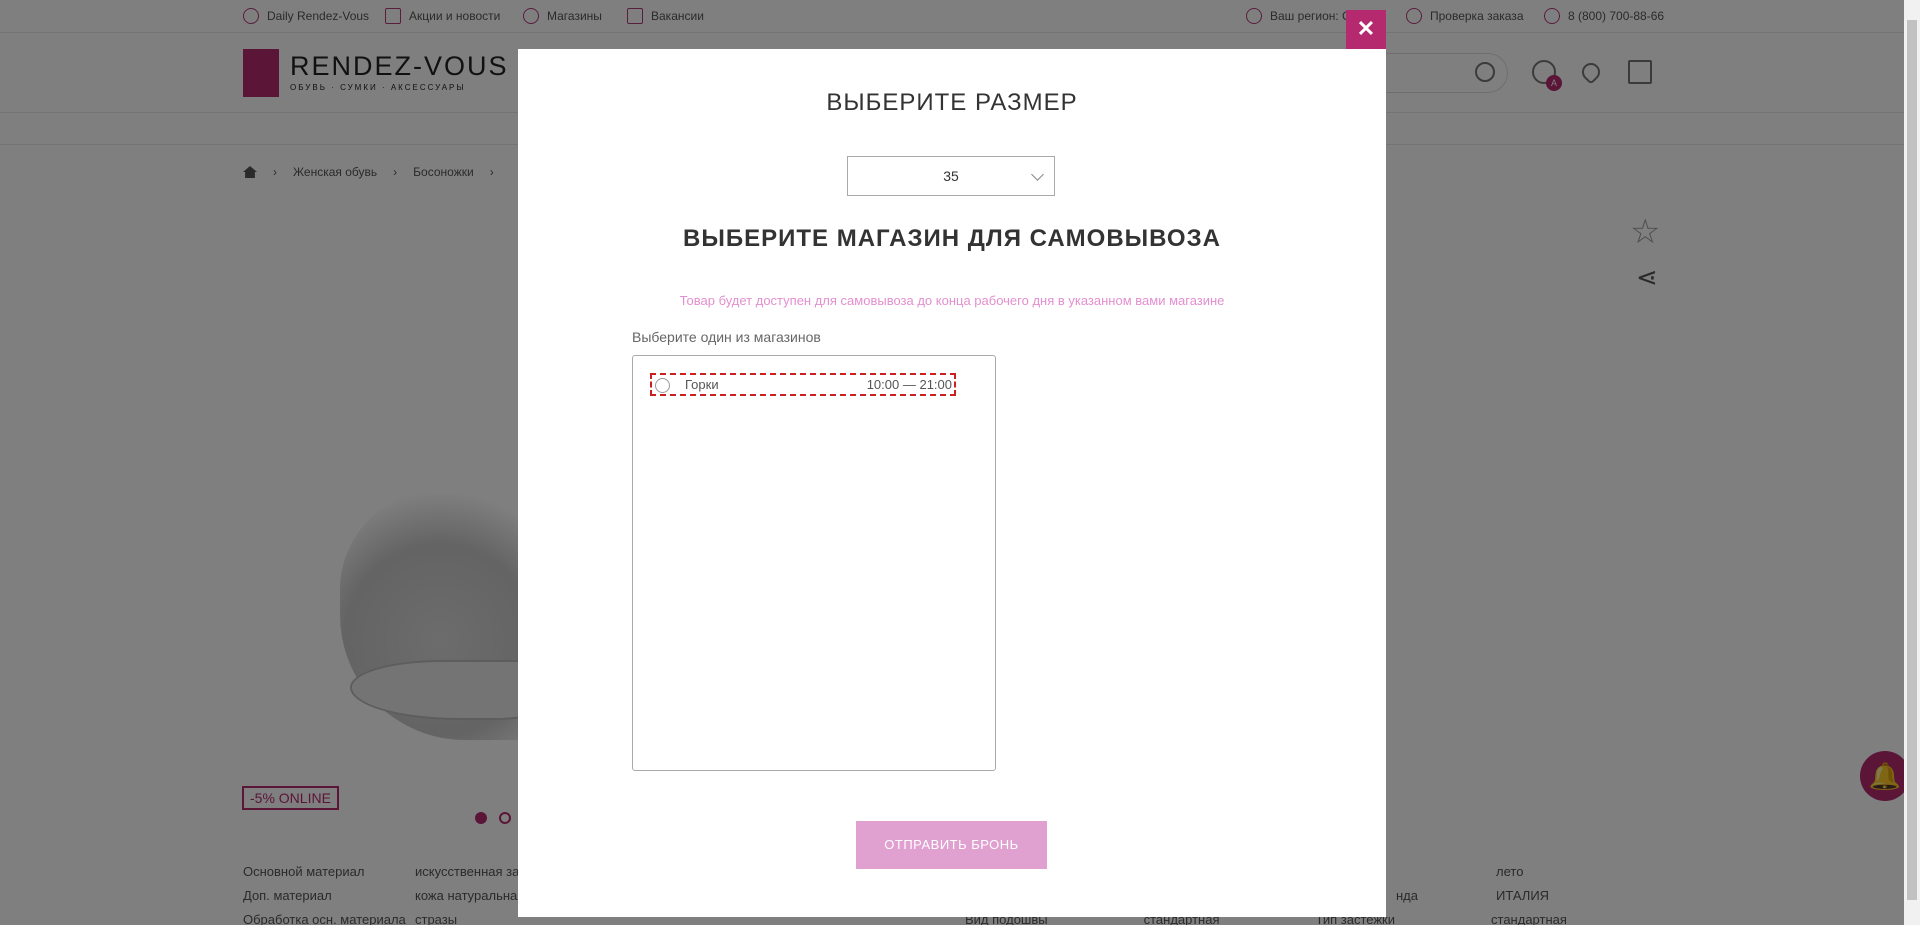 The image size is (1920, 925). What do you see at coordinates (909, 384) in the screenshot?
I see `store-hours: 10:00 — 21:00` at bounding box center [909, 384].